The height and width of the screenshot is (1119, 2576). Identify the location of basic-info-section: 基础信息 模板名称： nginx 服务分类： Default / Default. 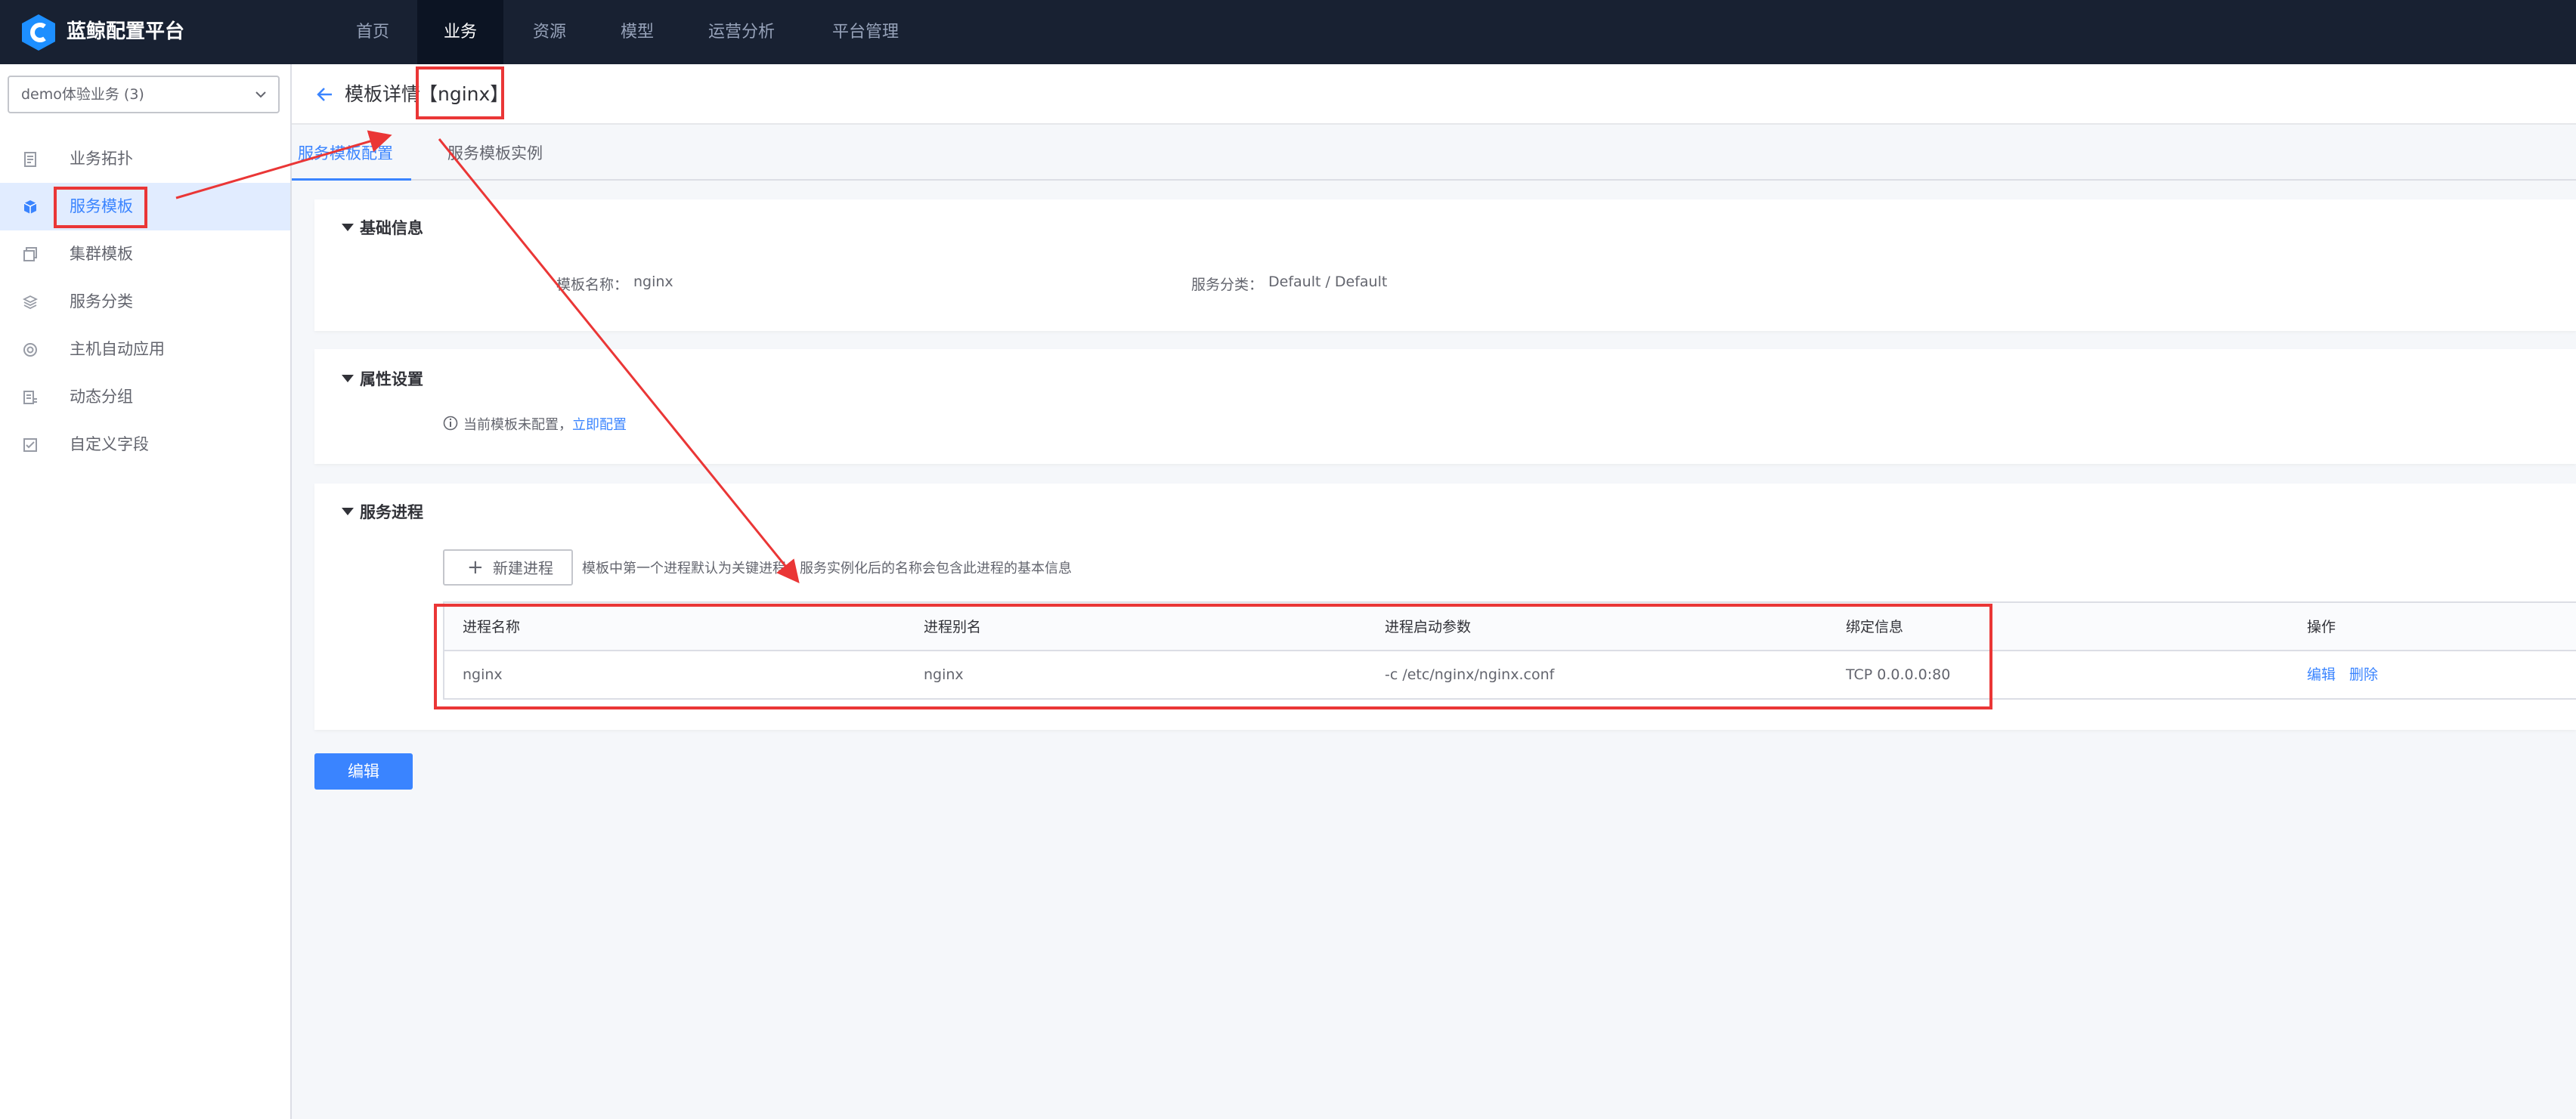
(1445, 265).